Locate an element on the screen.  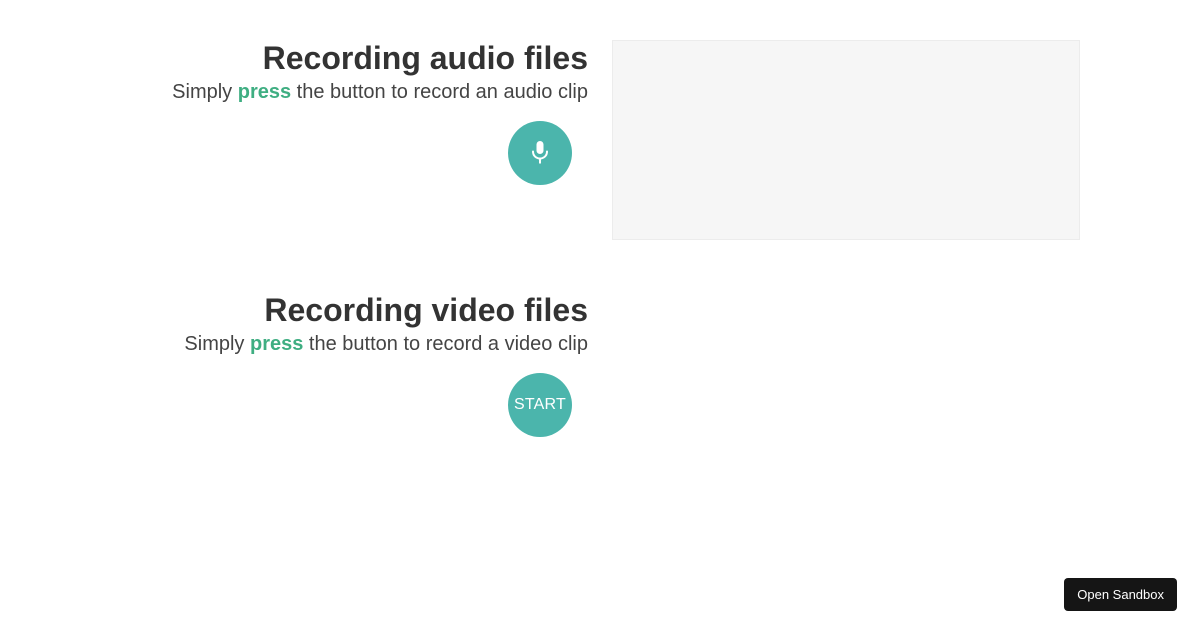
audio-desc-before: Simply is located at coordinates (205, 92).